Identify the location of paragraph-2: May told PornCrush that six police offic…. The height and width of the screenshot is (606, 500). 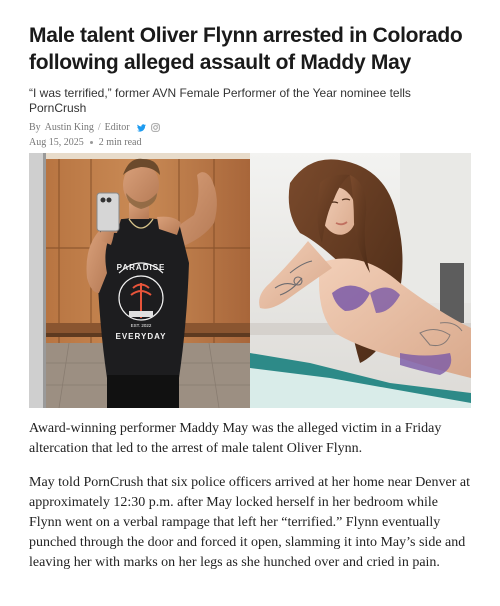
(249, 522).